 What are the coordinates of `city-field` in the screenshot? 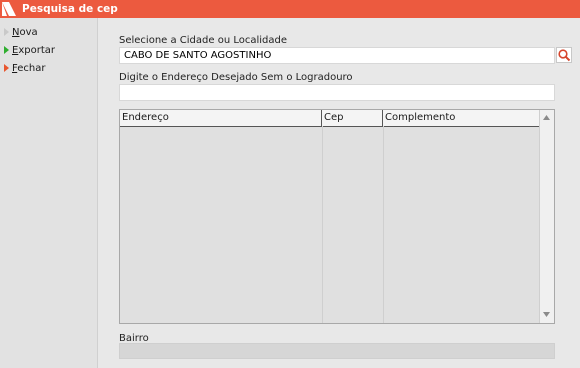 It's located at (337, 55).